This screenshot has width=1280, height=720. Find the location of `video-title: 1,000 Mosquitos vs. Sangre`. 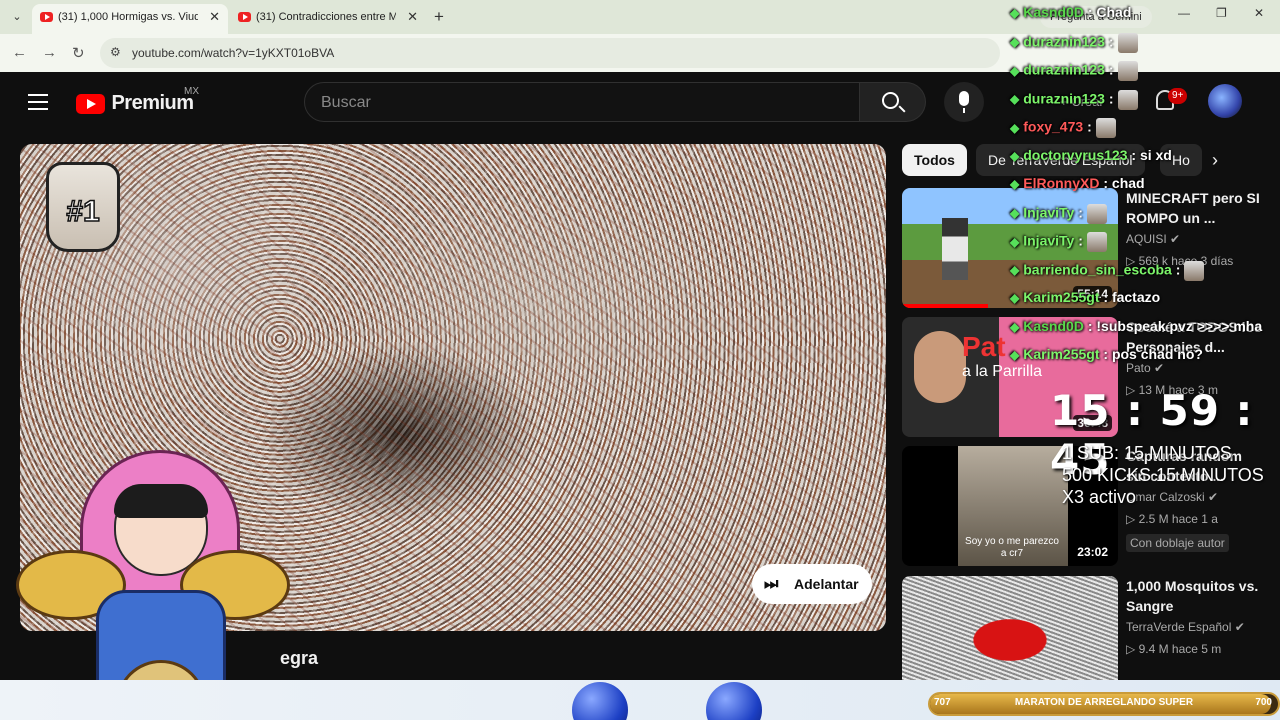

video-title: 1,000 Mosquitos vs. Sangre is located at coordinates (1196, 596).